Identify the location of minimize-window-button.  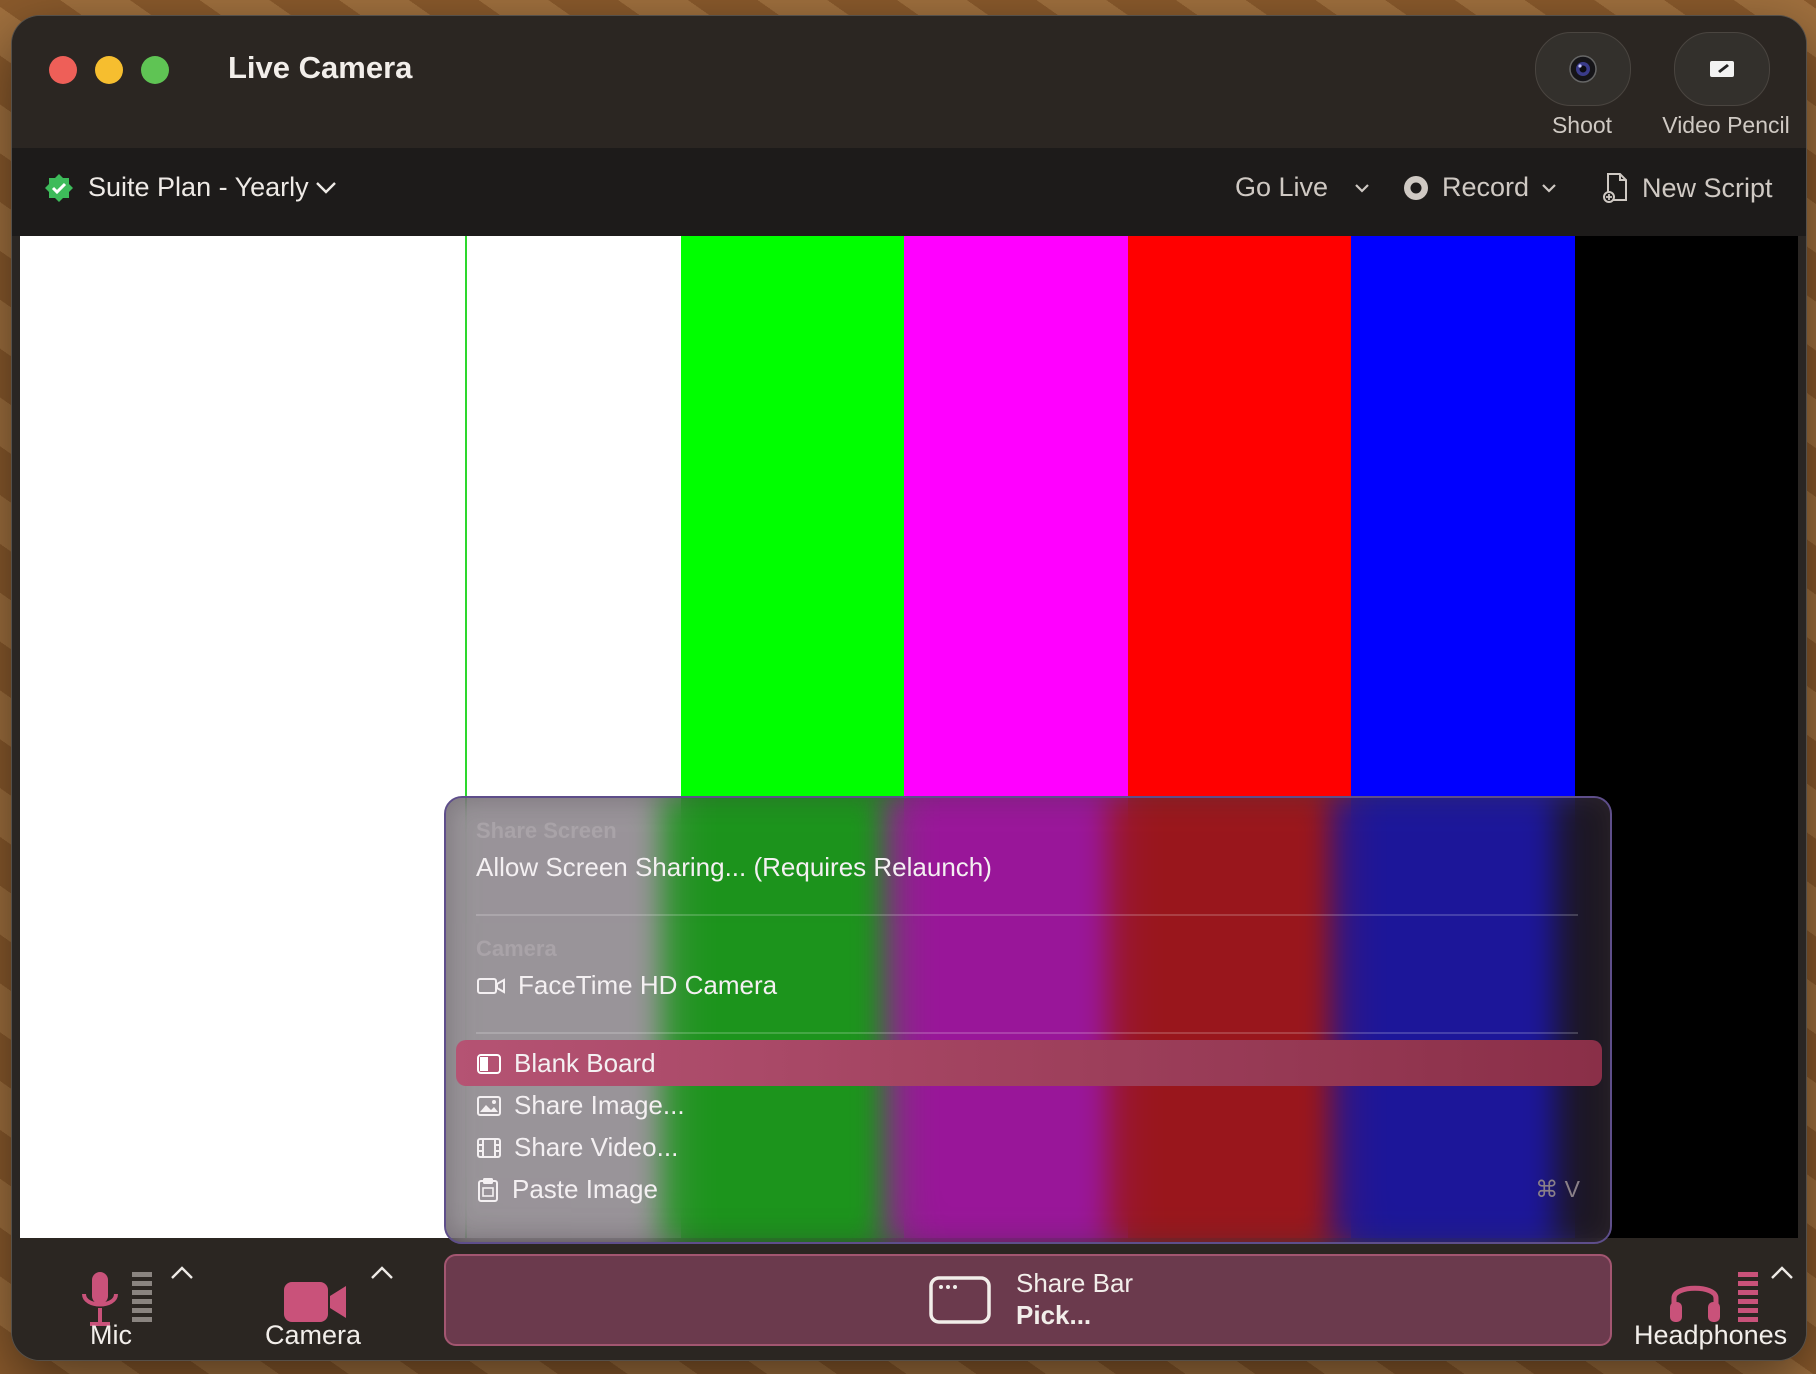
(109, 70).